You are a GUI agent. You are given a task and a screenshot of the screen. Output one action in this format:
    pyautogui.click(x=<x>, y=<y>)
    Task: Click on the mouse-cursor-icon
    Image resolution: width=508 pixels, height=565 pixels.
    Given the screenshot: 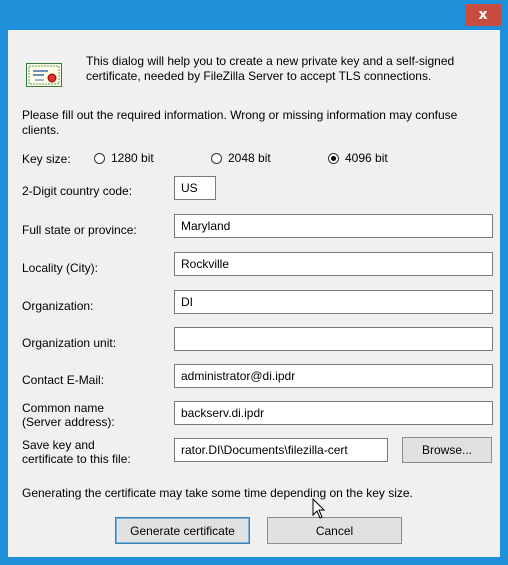 What is the action you would take?
    pyautogui.click(x=319, y=508)
    